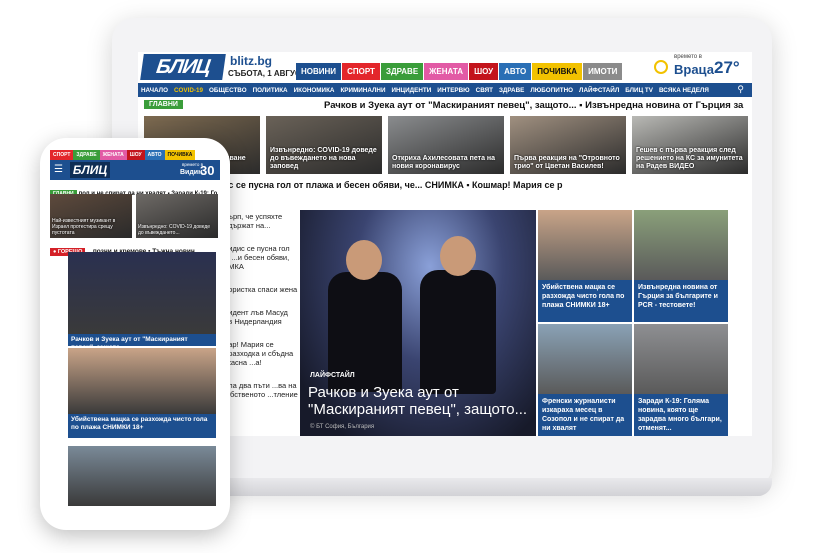  I want to click on mobile-category-tab: ЗДРАВЕ, so click(86, 155).